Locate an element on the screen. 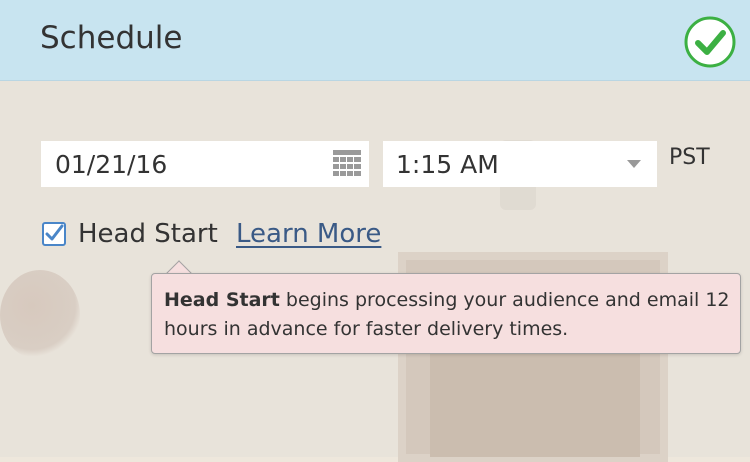 Image resolution: width=750 pixels, height=462 pixels. head-start-checkbox is located at coordinates (54, 234).